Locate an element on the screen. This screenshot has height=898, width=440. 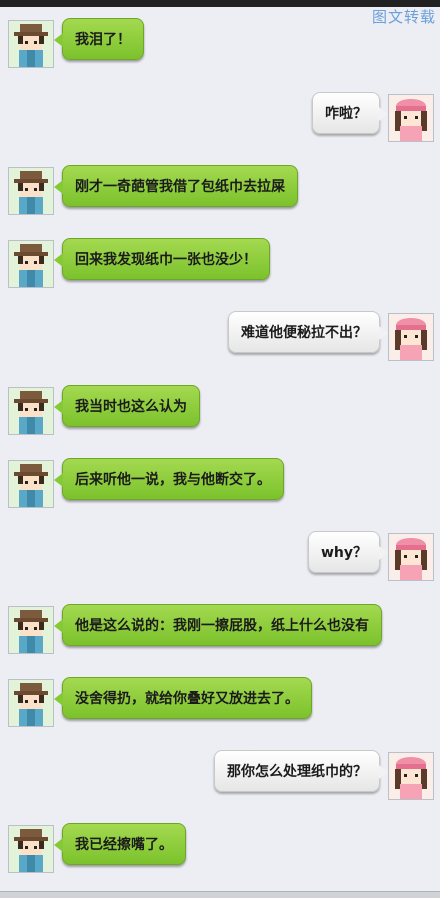
message-bubble-sent: why？ is located at coordinates (348, 552).